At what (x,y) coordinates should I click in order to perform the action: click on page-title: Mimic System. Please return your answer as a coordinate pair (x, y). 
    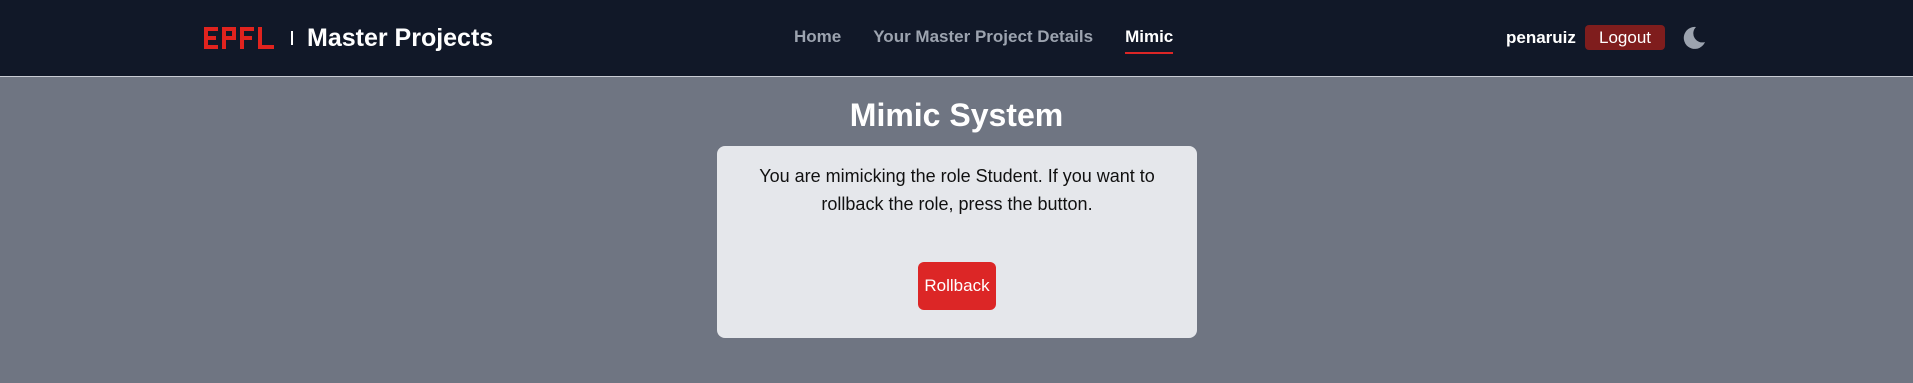
    Looking at the image, I should click on (956, 115).